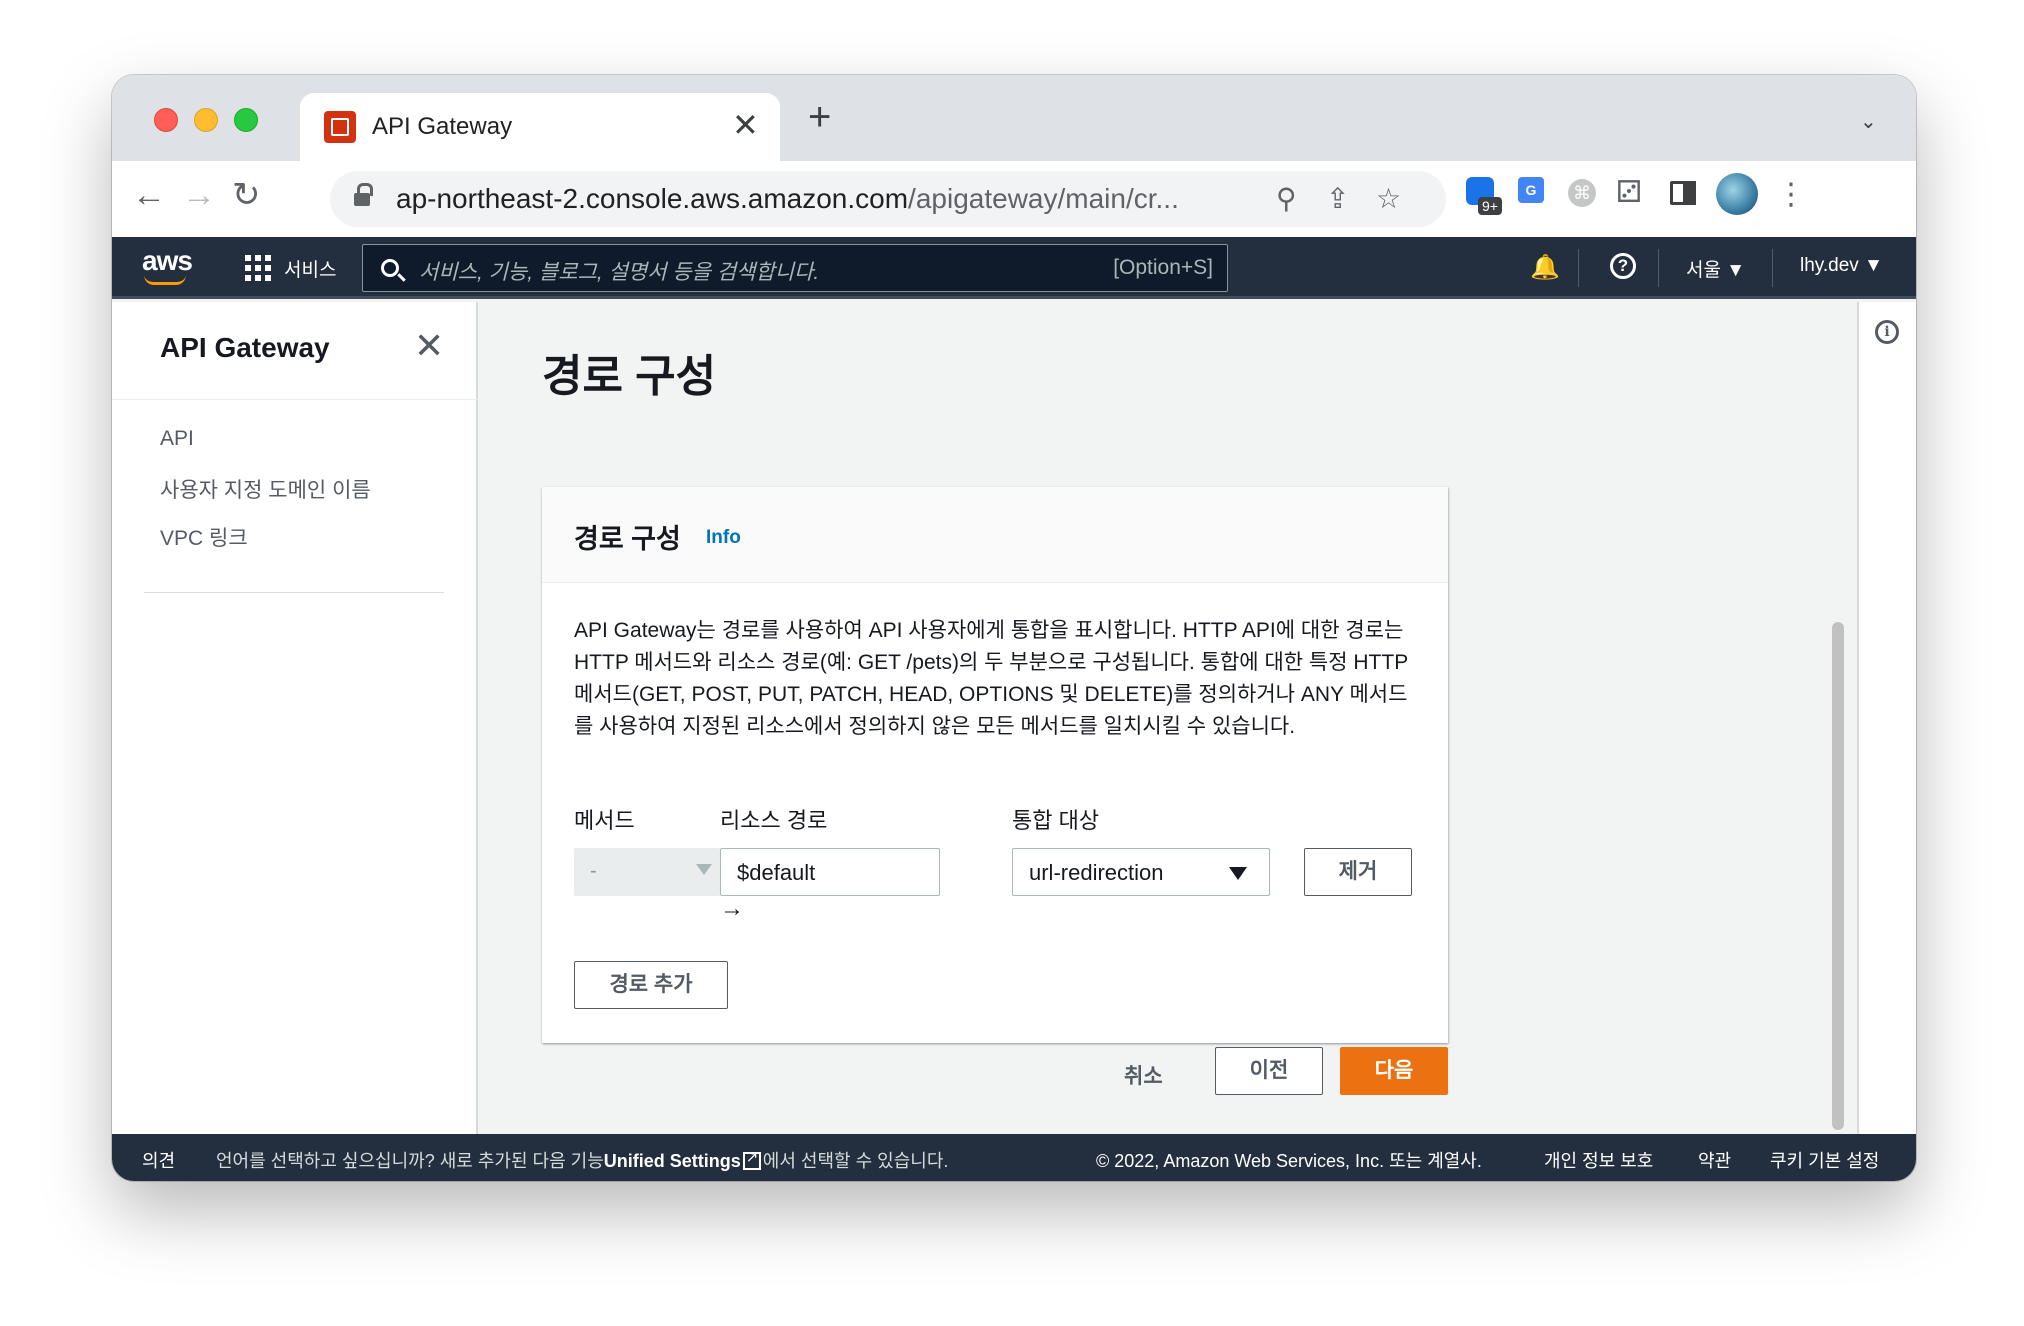  What do you see at coordinates (245, 348) in the screenshot?
I see `sidebar-title: API Gateway` at bounding box center [245, 348].